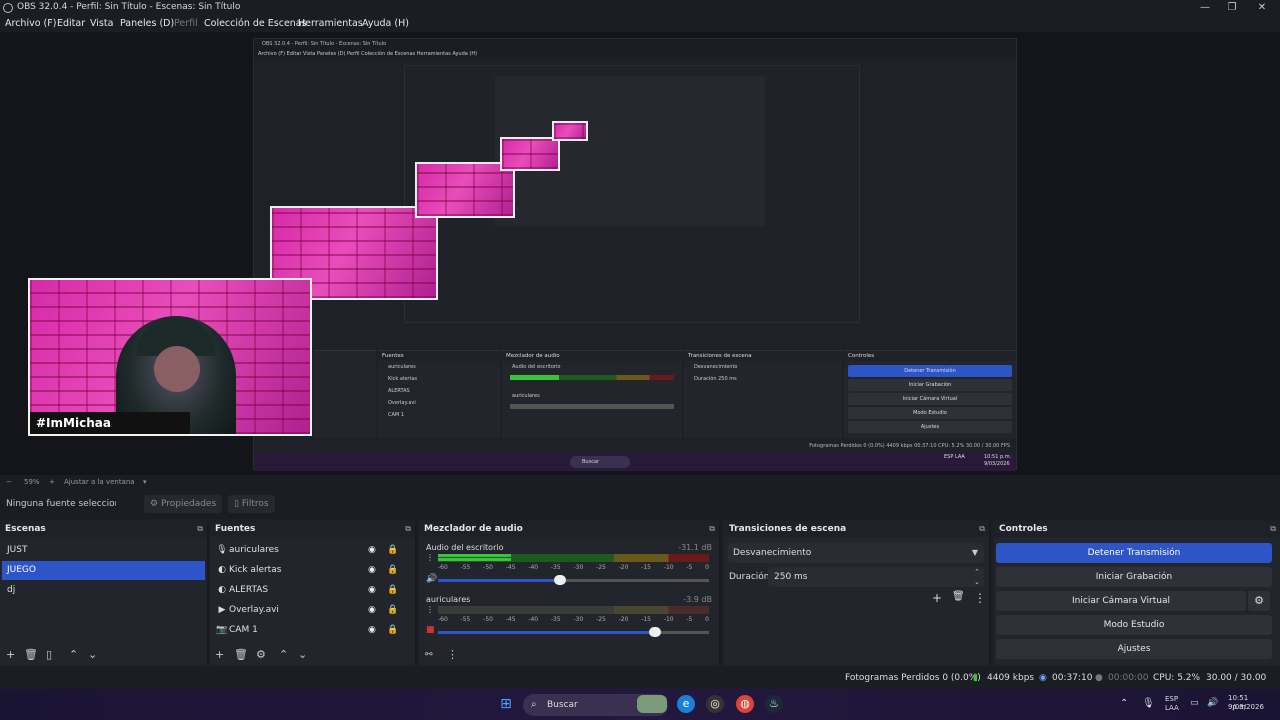 This screenshot has height=720, width=1280. What do you see at coordinates (255, 24) in the screenshot?
I see `menu-coleccion-escenas: Colección de Escenas` at bounding box center [255, 24].